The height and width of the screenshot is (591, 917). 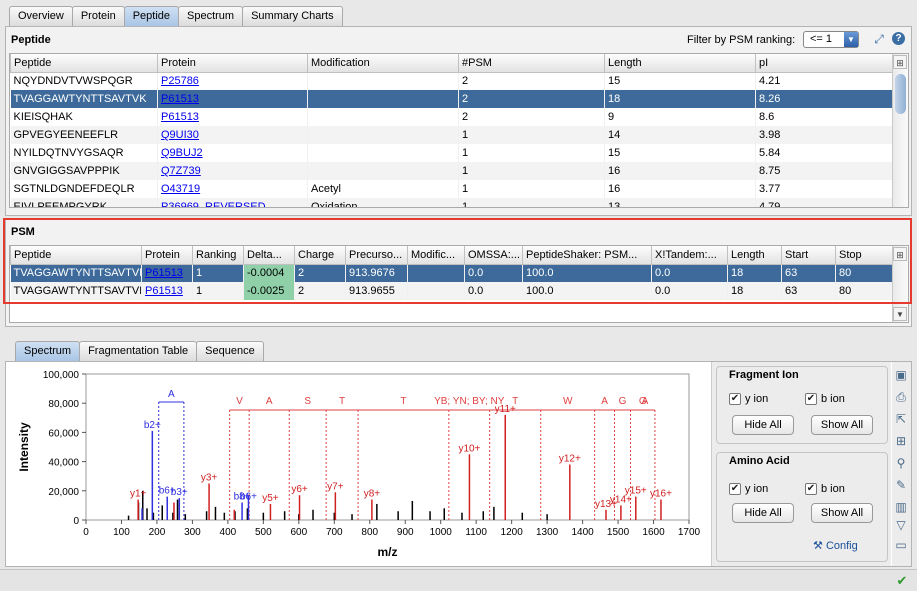 What do you see at coordinates (901, 441) in the screenshot?
I see `grid-icon: ⊞` at bounding box center [901, 441].